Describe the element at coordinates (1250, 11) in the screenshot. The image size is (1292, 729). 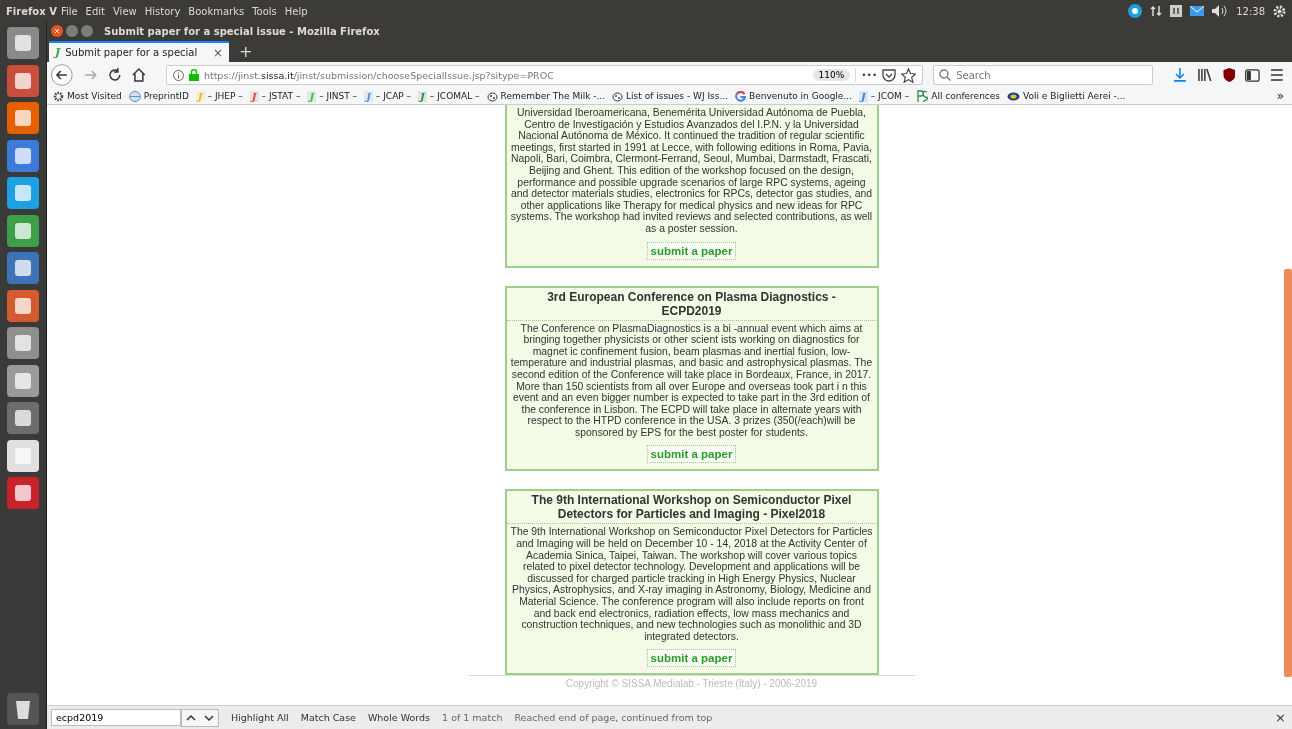
I see `clock: 12:38` at that location.